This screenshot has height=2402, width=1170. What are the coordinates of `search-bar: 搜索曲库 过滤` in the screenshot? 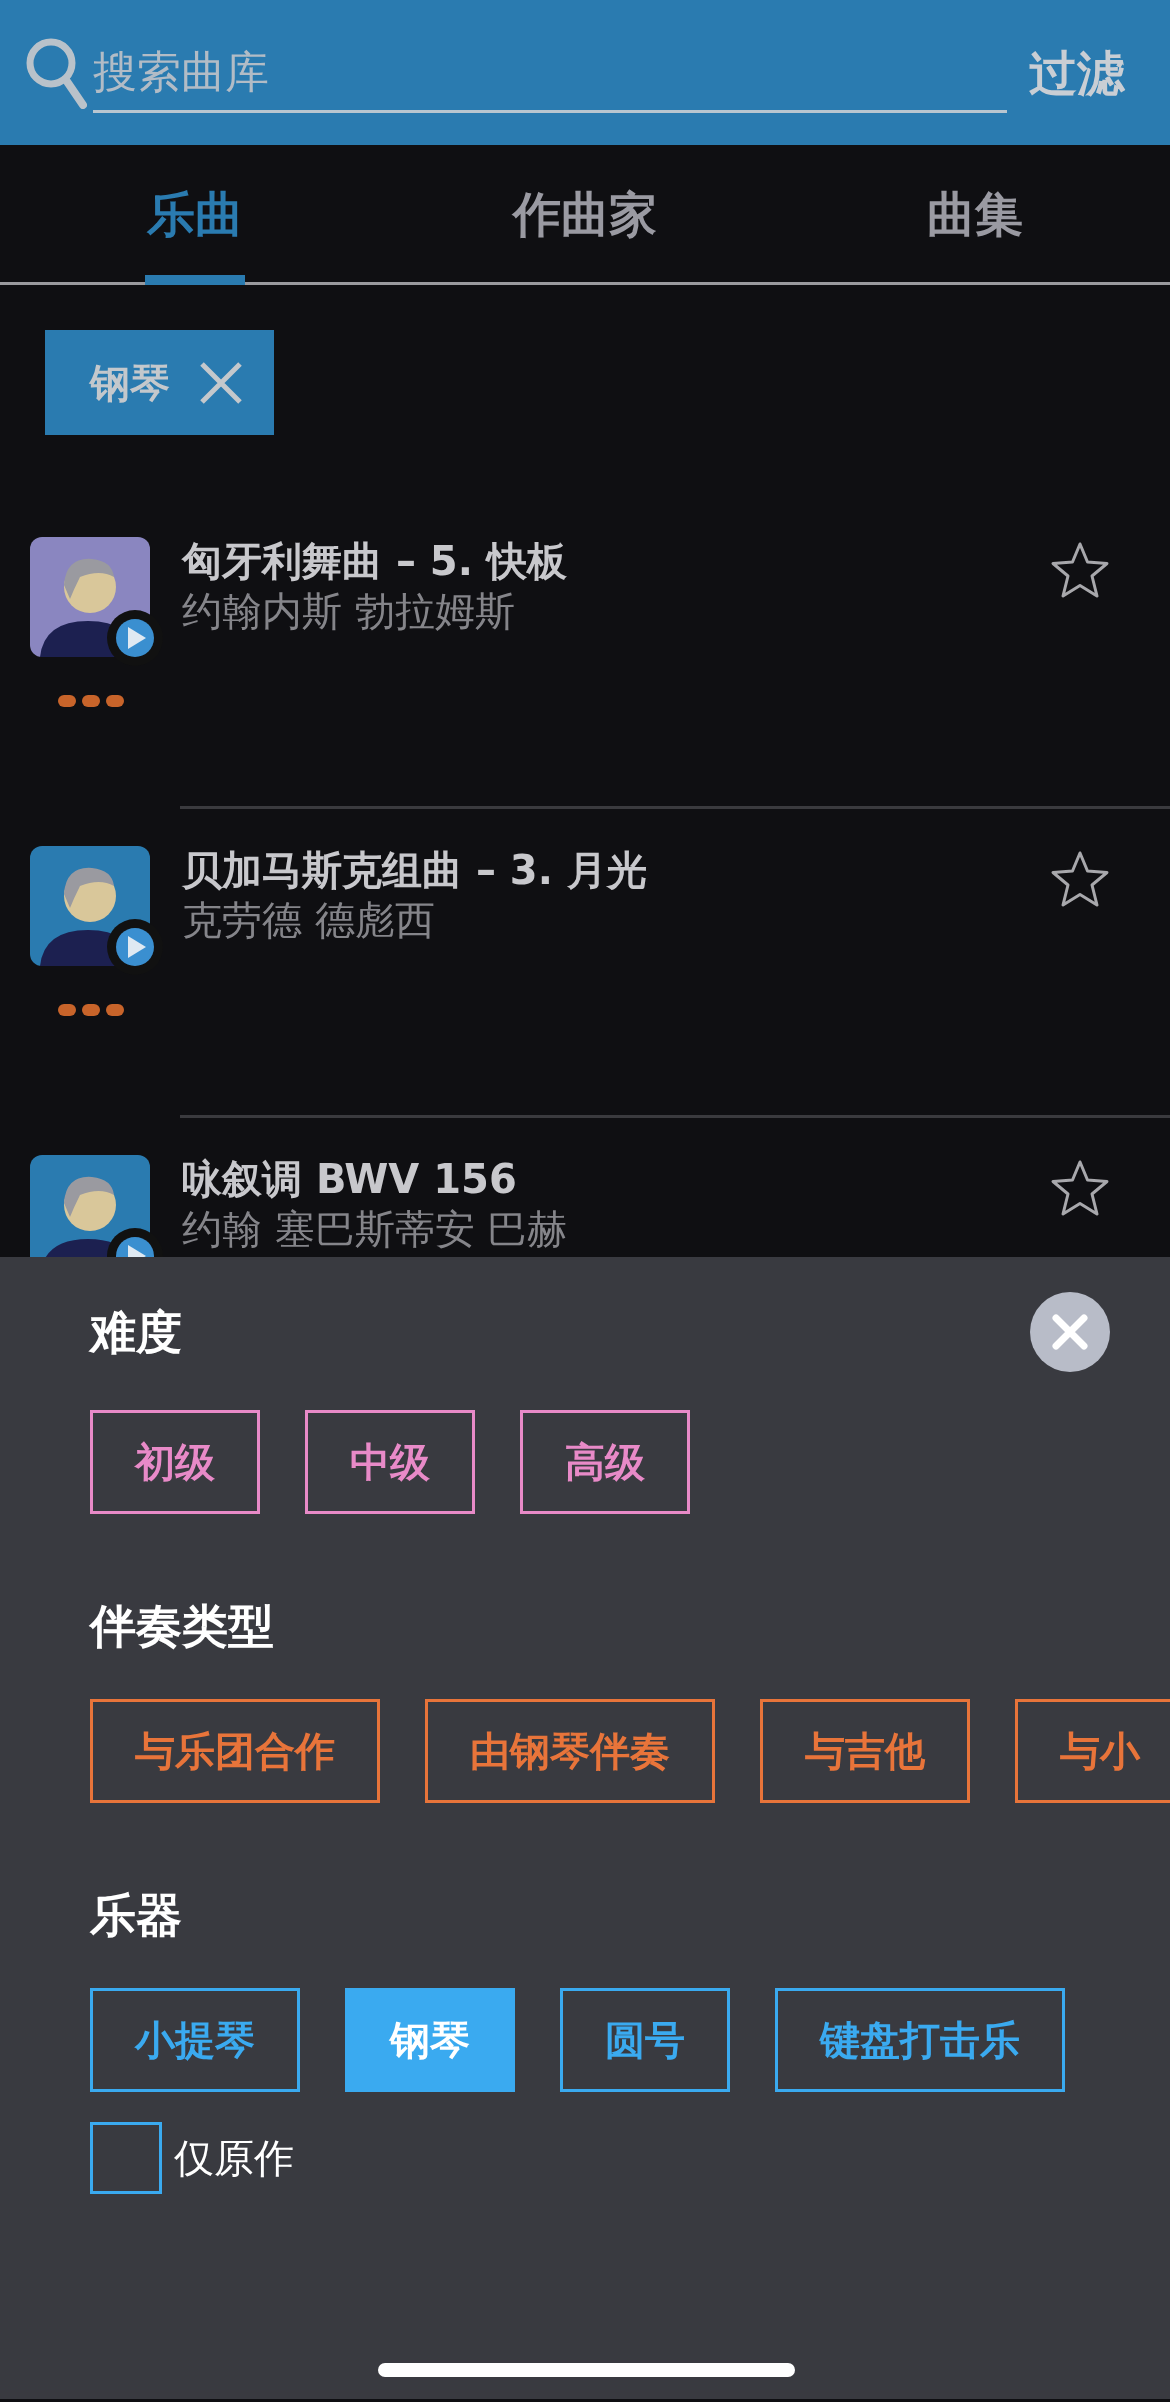 It's located at (585, 72).